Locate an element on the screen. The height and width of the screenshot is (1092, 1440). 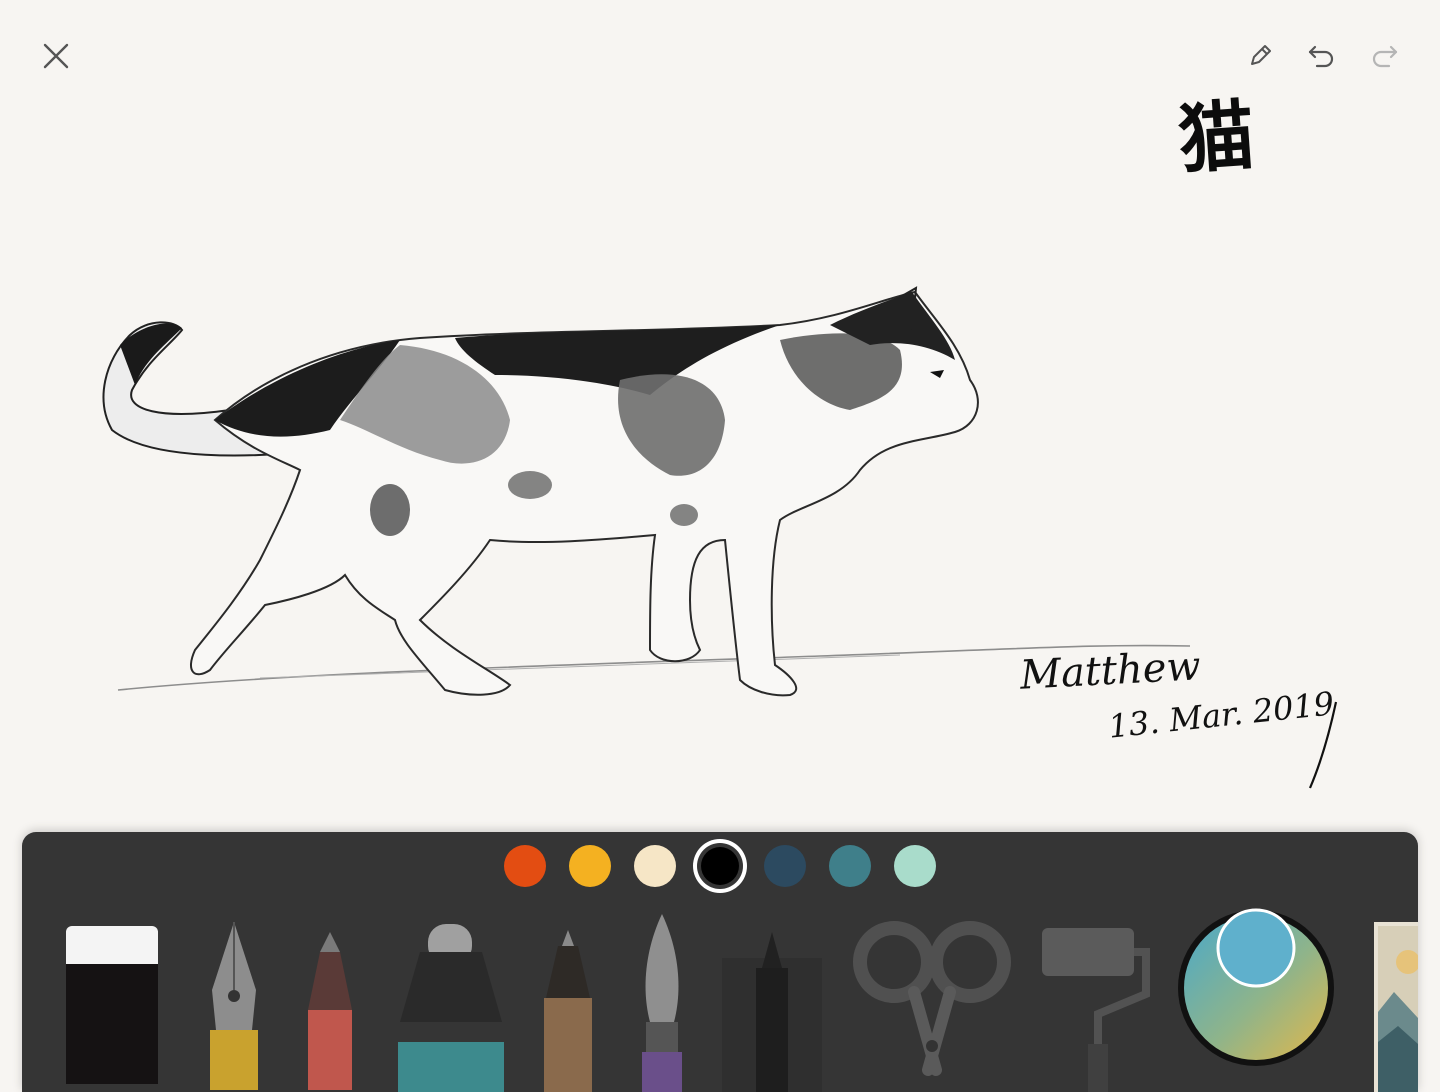
outliner-tool is located at coordinates (568, 1010).